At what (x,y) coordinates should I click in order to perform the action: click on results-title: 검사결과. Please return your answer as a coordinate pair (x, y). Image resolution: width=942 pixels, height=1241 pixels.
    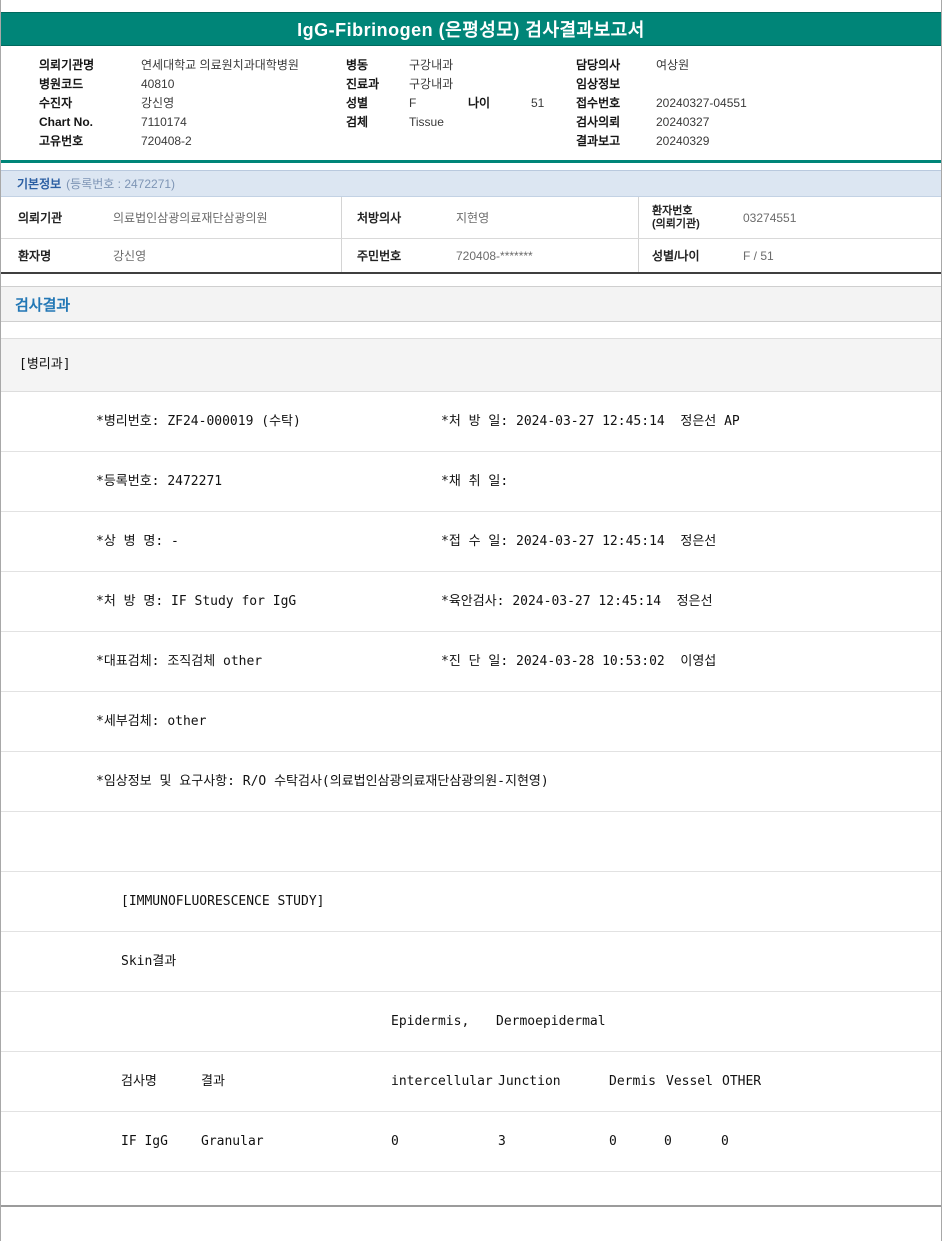
    Looking at the image, I should click on (43, 305).